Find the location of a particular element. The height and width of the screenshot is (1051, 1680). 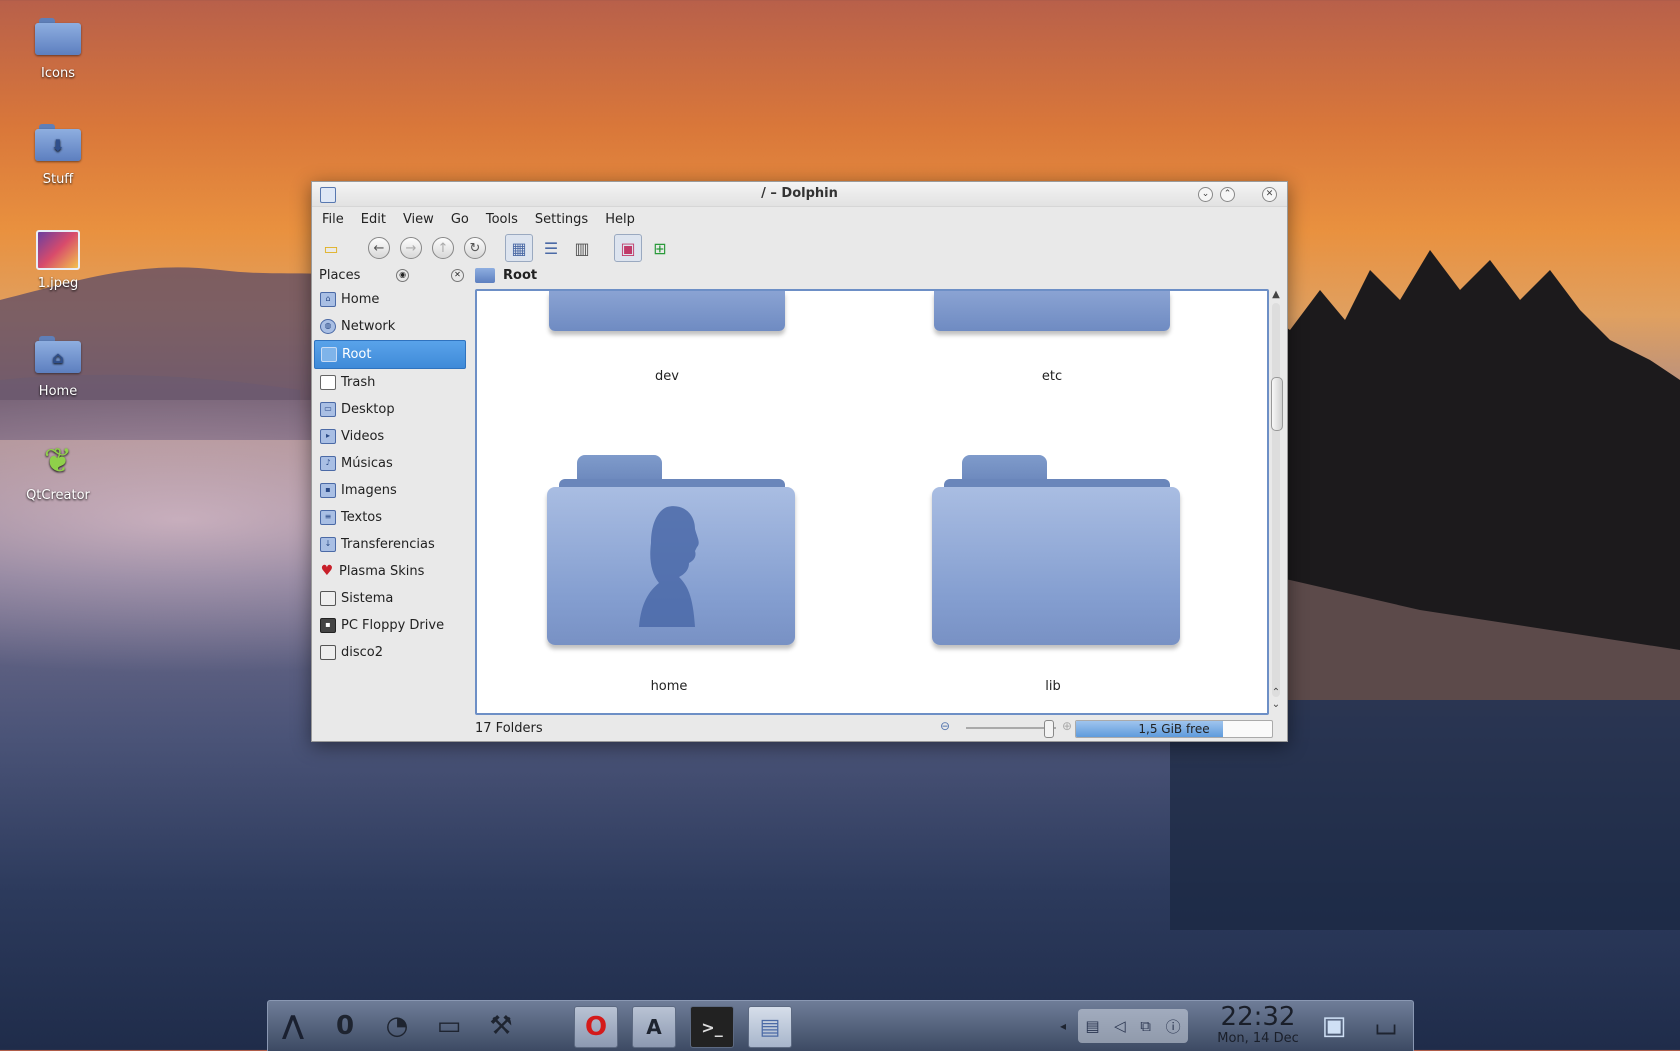

folder-name: etc is located at coordinates (1052, 376).